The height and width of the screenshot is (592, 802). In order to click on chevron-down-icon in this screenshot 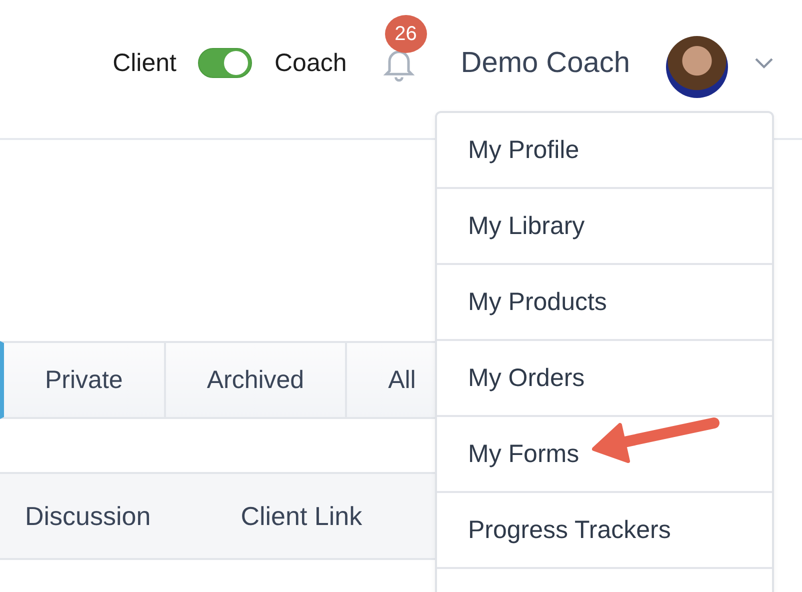, I will do `click(764, 63)`.